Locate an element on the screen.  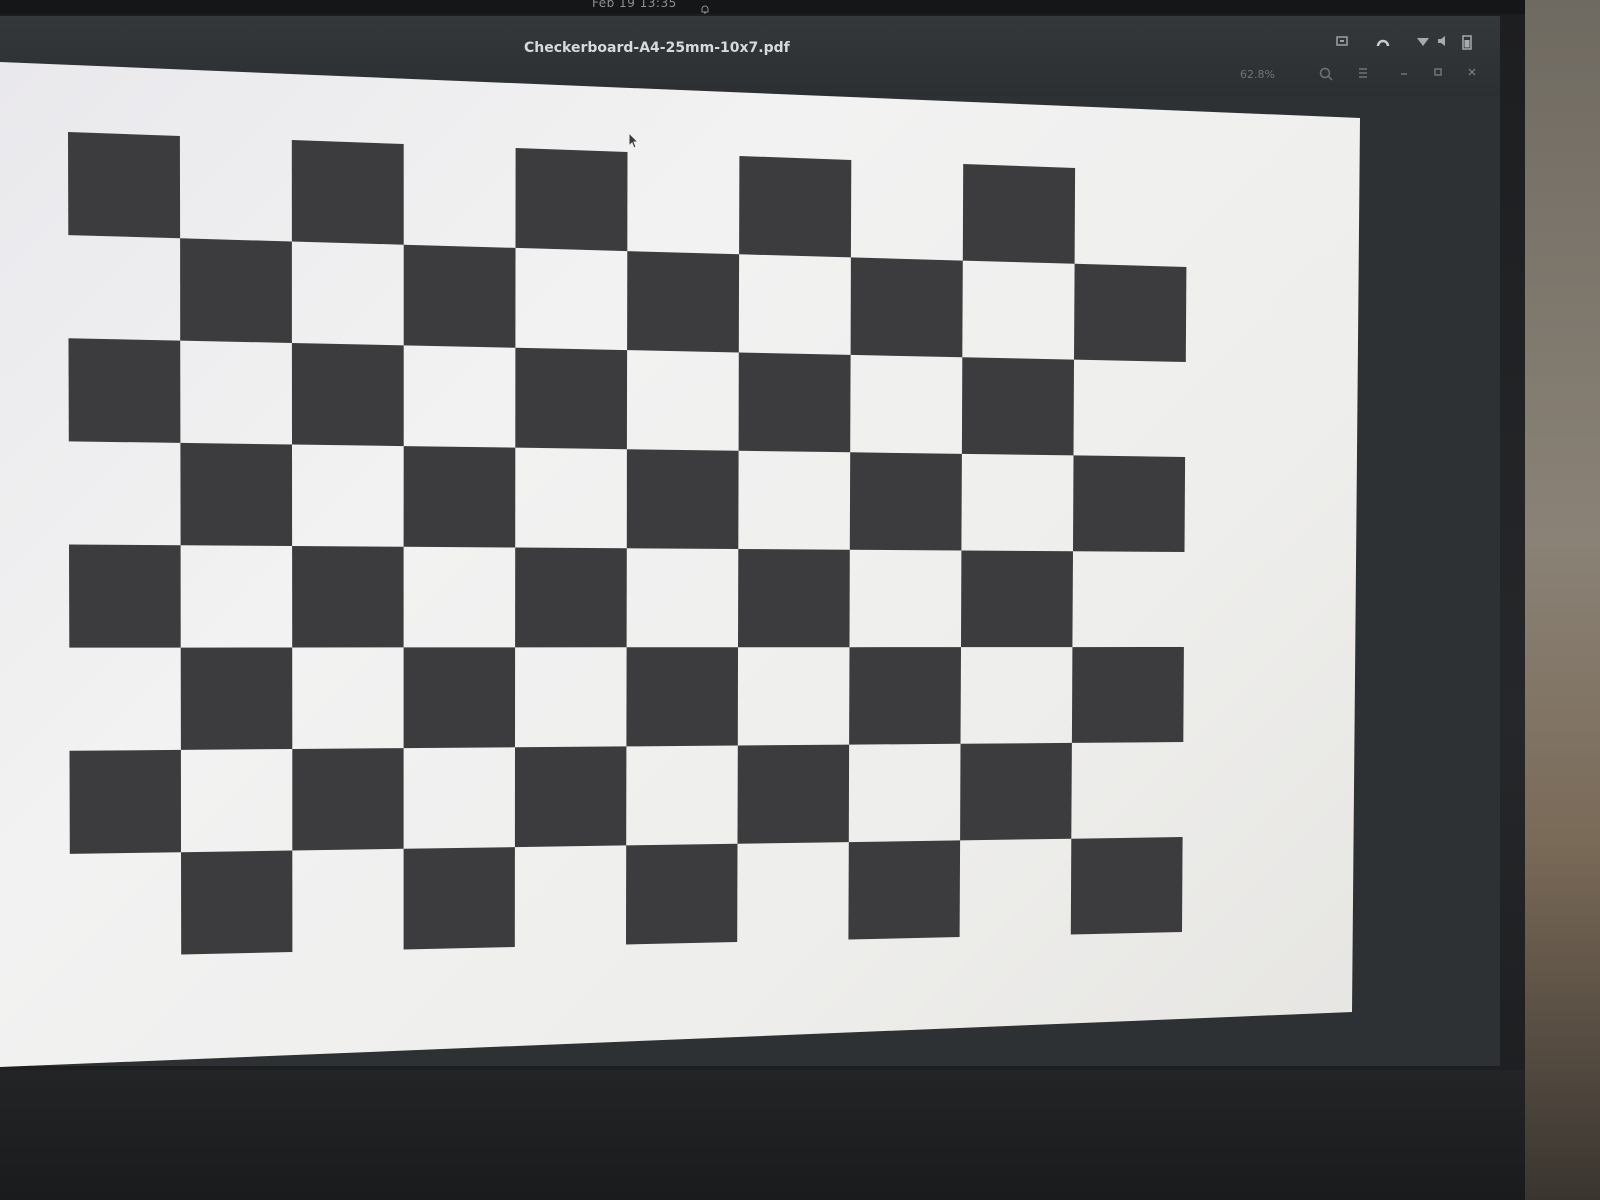
maximize-icon is located at coordinates (1442, 76).